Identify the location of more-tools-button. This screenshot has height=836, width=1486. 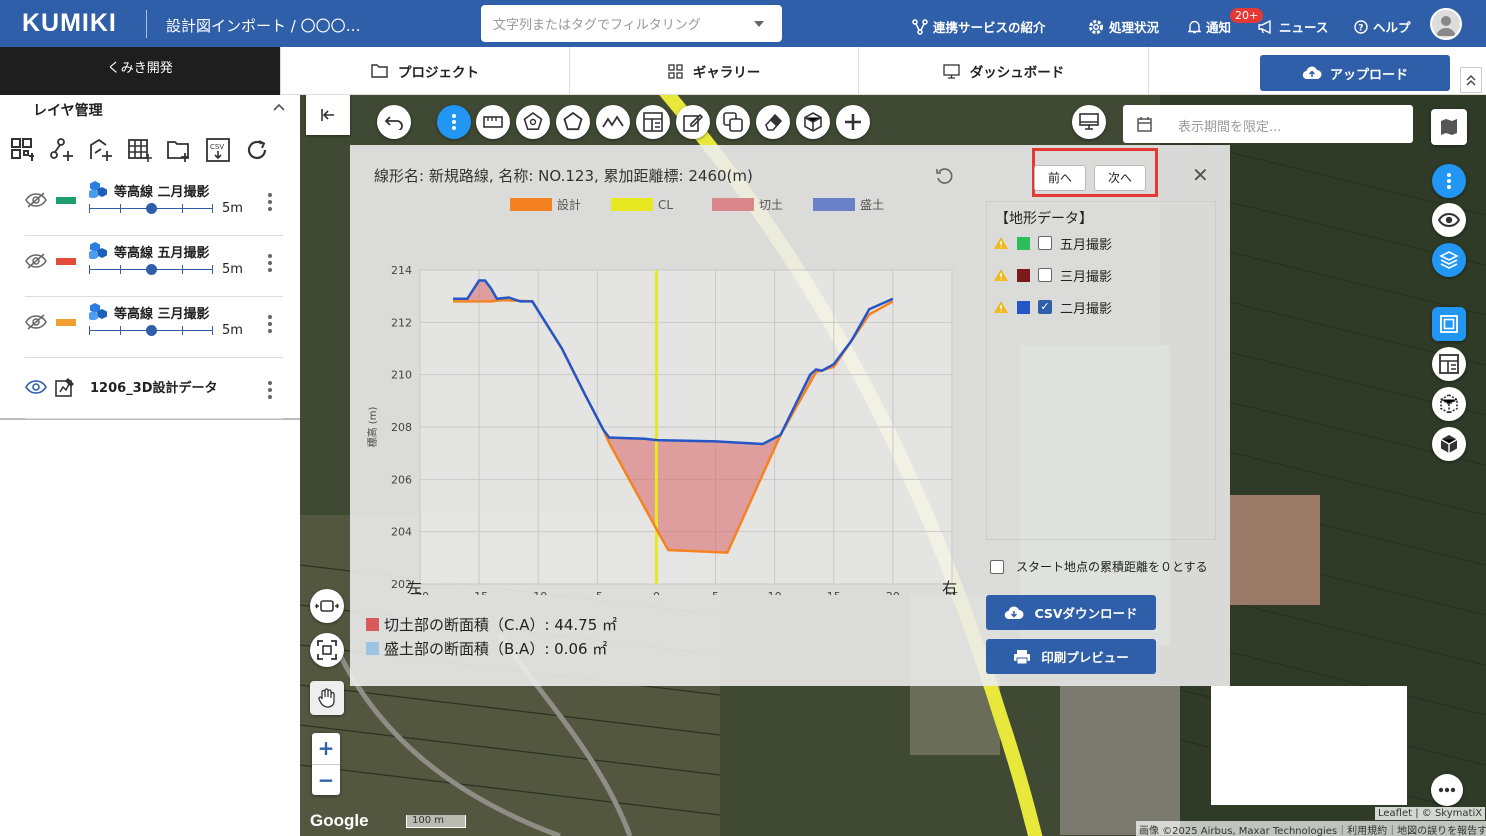
(454, 122).